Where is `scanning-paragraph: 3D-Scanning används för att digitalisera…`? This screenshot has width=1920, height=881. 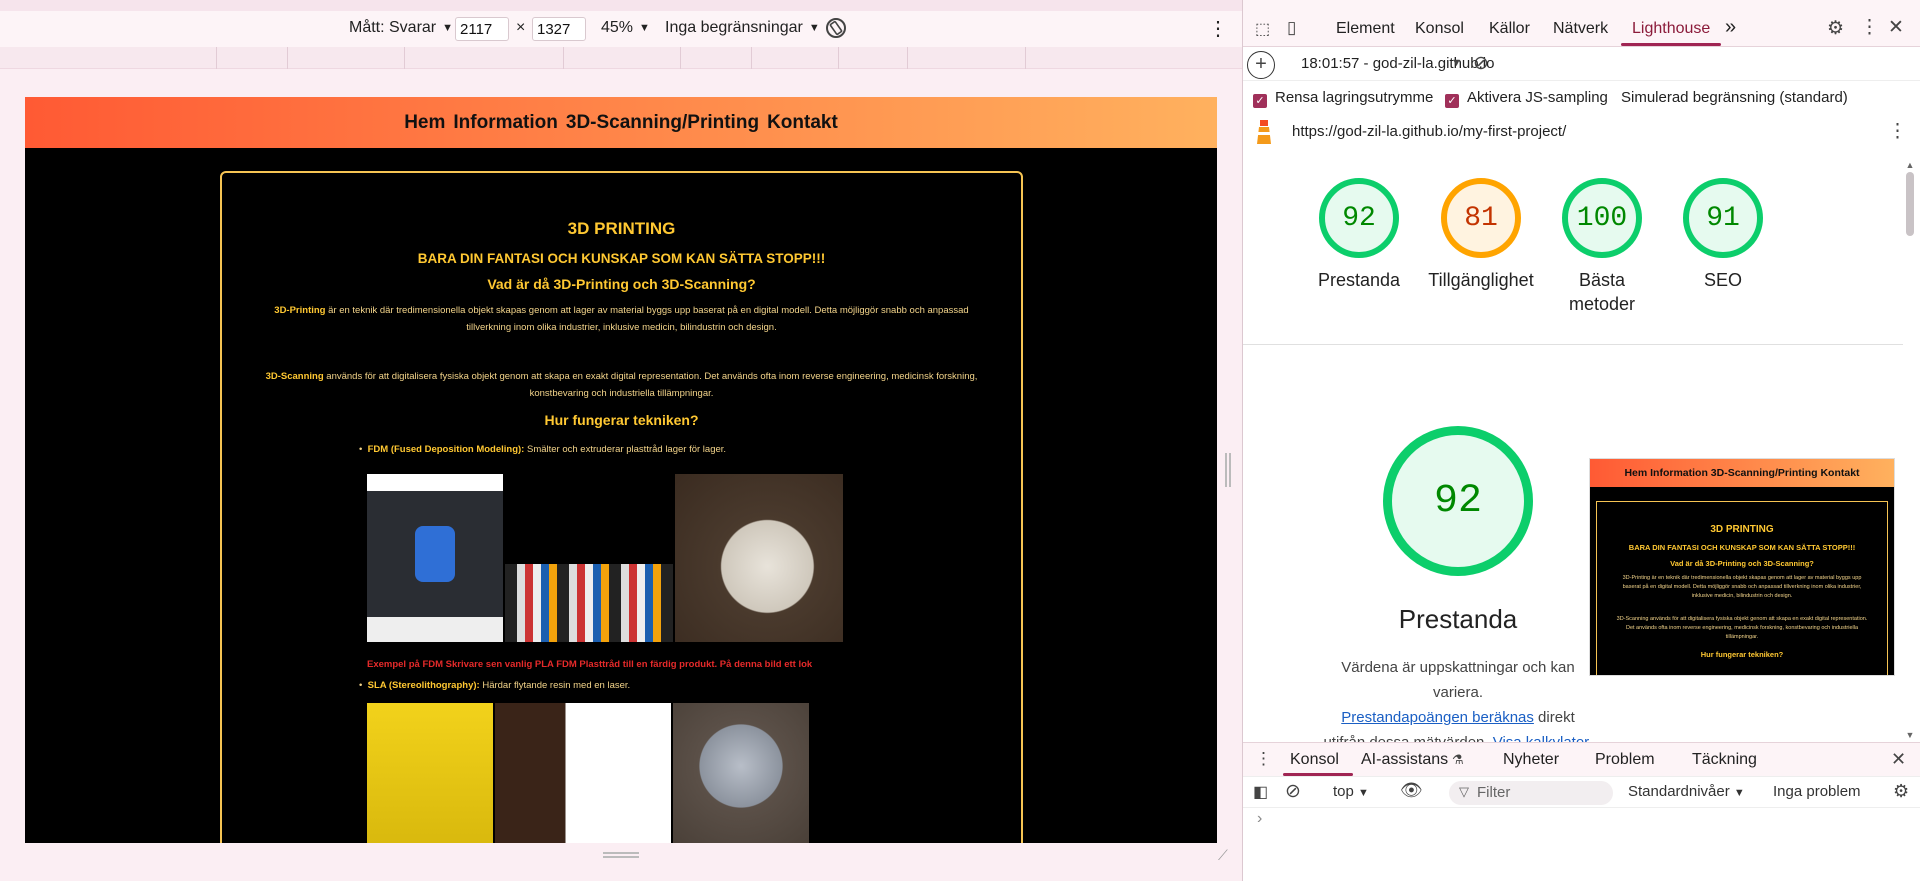
scanning-paragraph: 3D-Scanning används för att digitalisera… is located at coordinates (621, 385).